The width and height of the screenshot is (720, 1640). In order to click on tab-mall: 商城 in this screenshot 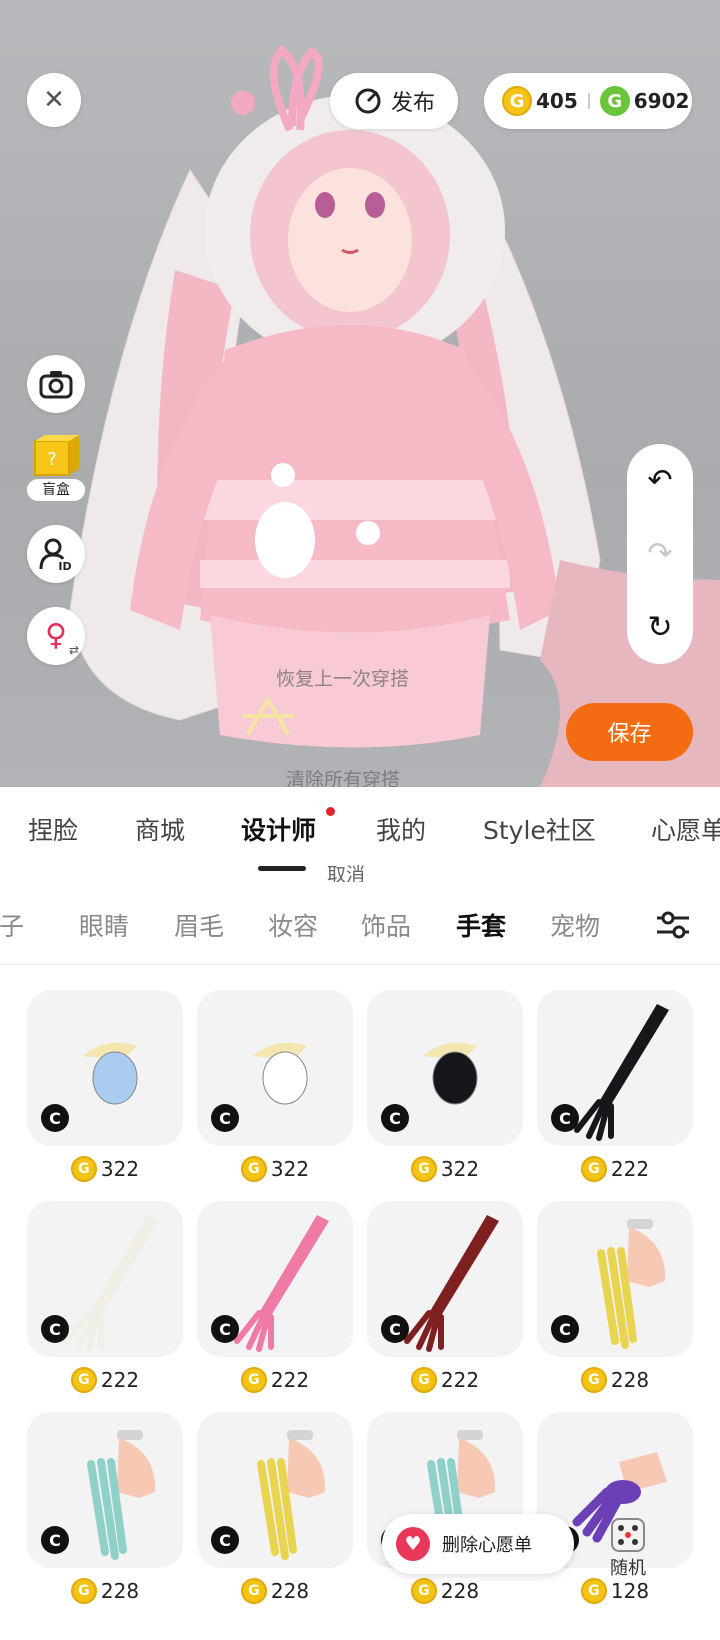, I will do `click(160, 829)`.